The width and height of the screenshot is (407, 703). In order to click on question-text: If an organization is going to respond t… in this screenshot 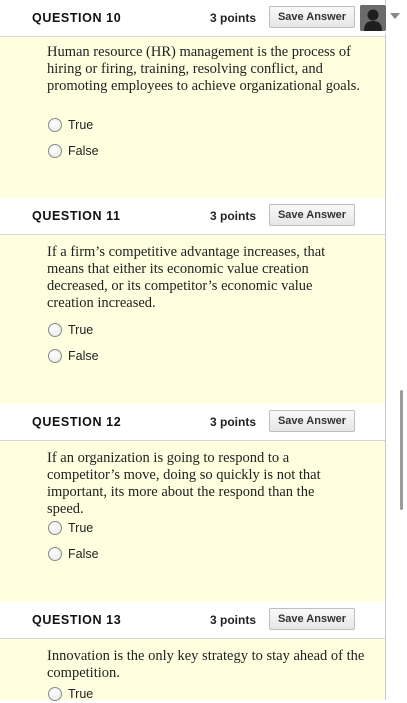, I will do `click(184, 483)`.